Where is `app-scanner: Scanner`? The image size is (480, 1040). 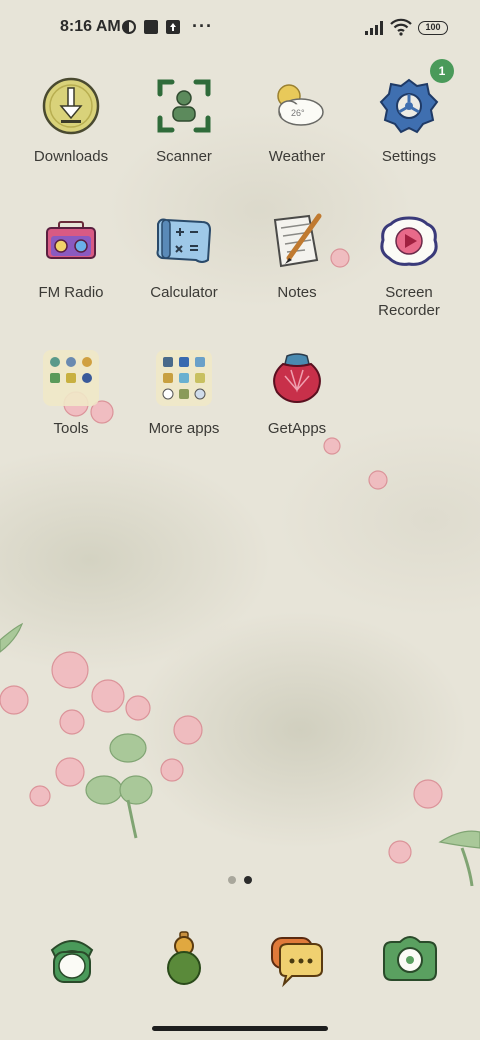
app-scanner: Scanner is located at coordinates (184, 120).